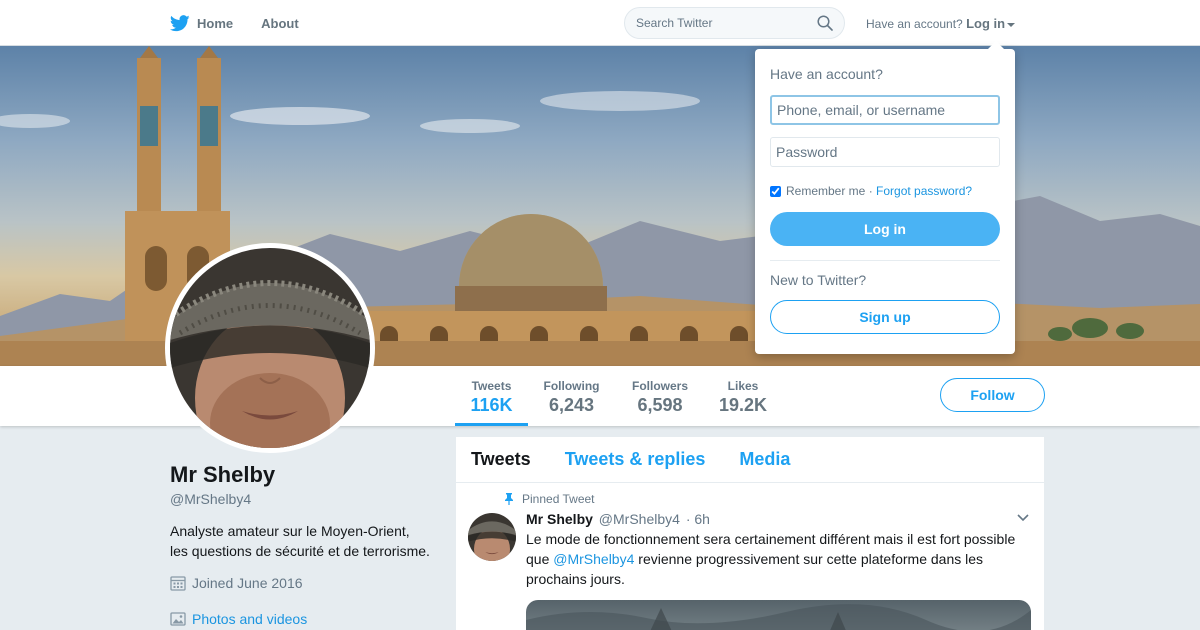  I want to click on tweet-media-image, so click(778, 617).